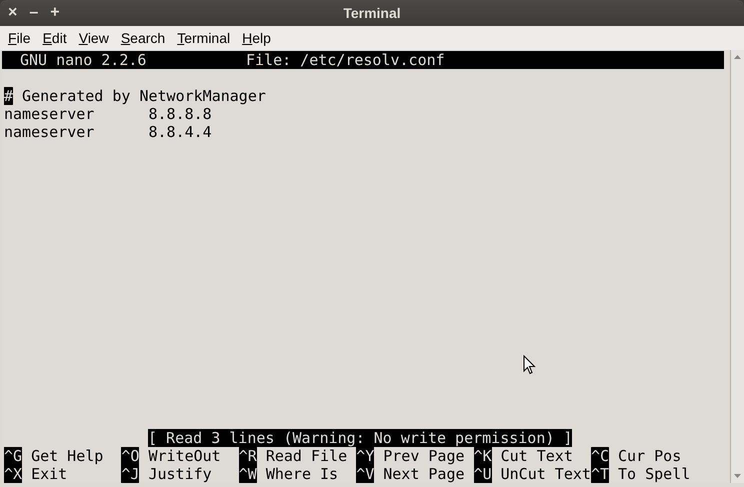  I want to click on shortcut-label: Get Help, so click(67, 456).